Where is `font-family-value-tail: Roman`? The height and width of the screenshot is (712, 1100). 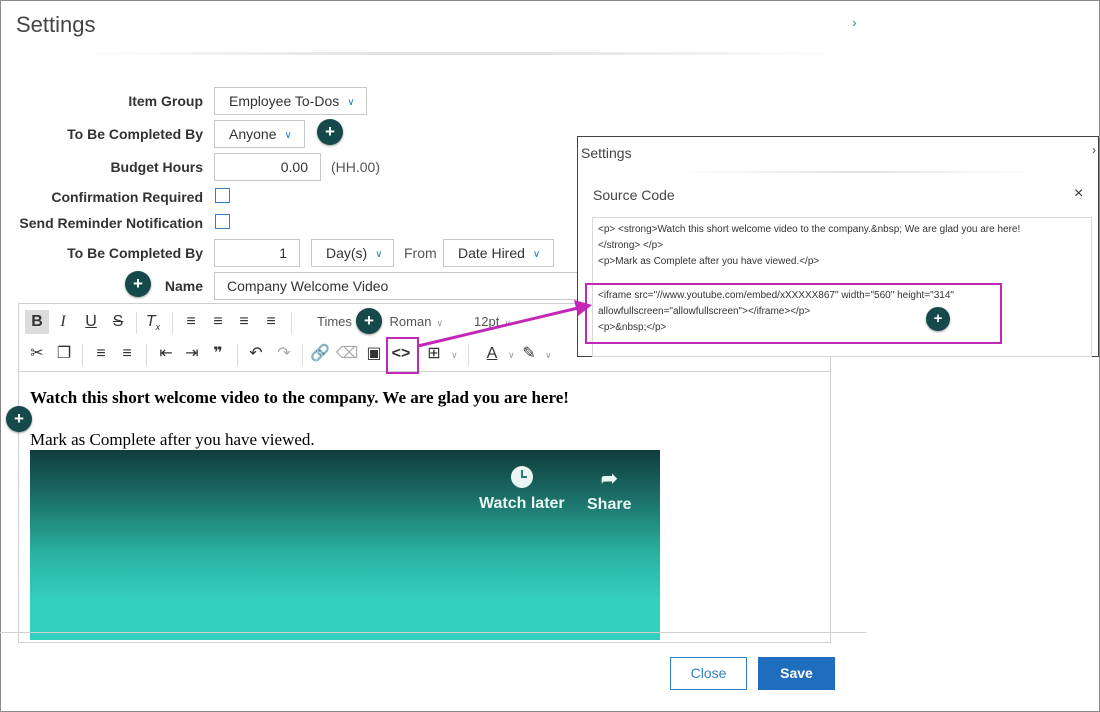
font-family-value-tail: Roman is located at coordinates (410, 321).